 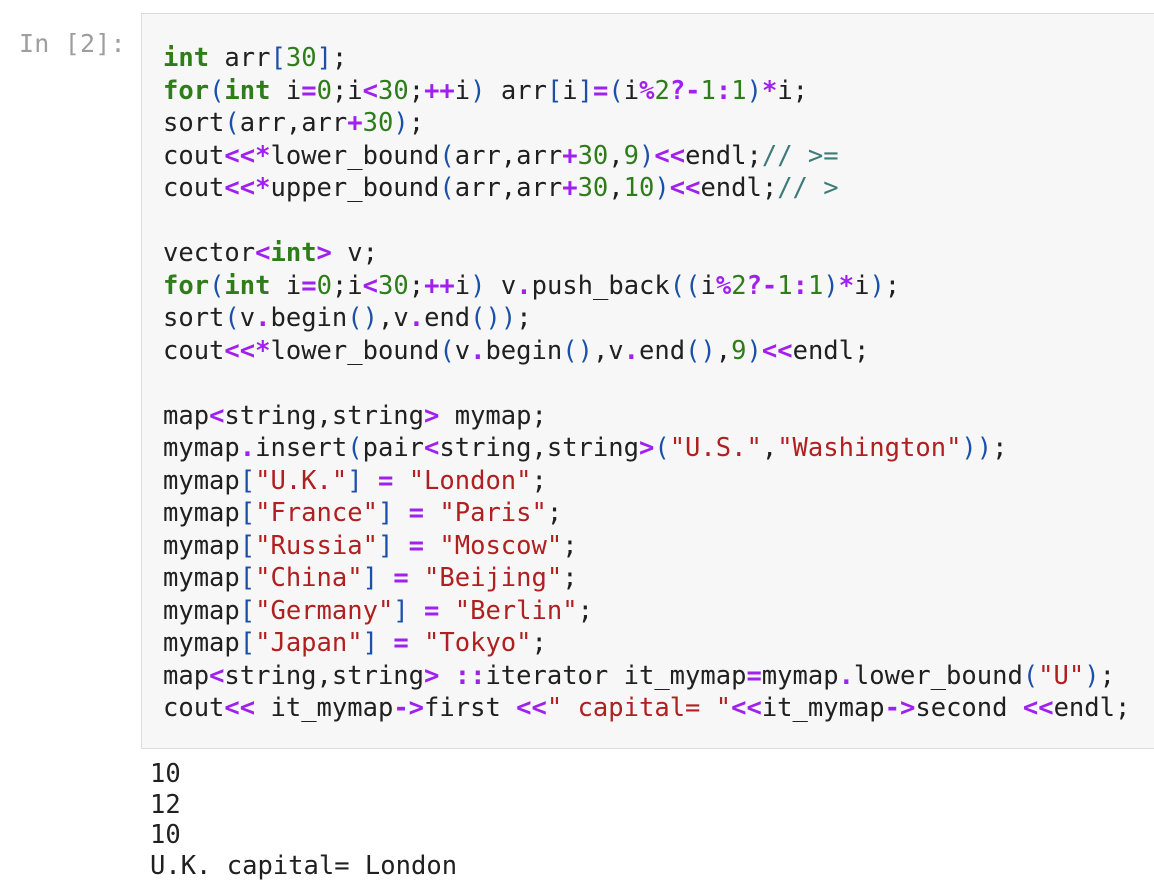 I want to click on code-token: >, so click(x=432, y=415).